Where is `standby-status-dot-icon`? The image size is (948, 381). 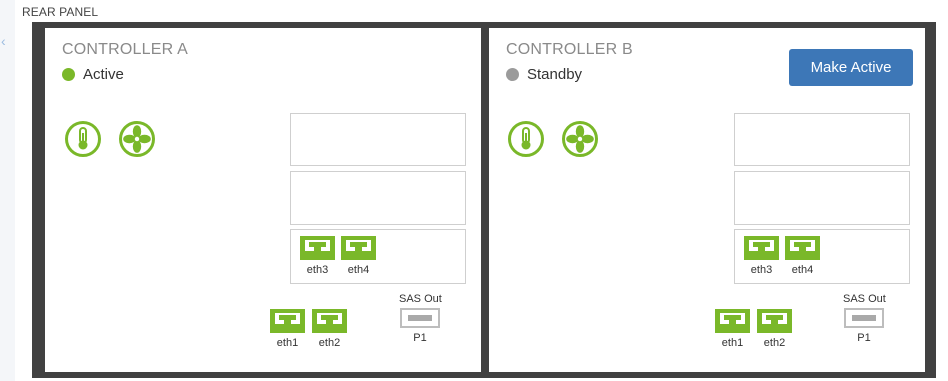
standby-status-dot-icon is located at coordinates (512, 74).